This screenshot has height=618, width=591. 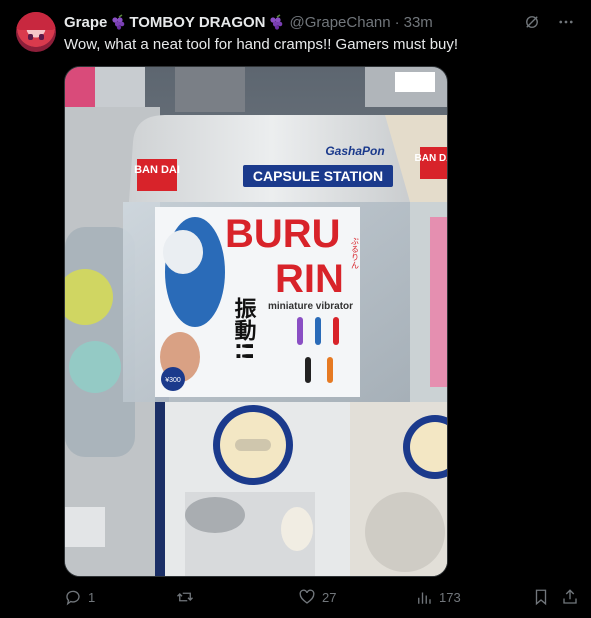 What do you see at coordinates (86, 22) in the screenshot?
I see `display-name-part-1: Grape` at bounding box center [86, 22].